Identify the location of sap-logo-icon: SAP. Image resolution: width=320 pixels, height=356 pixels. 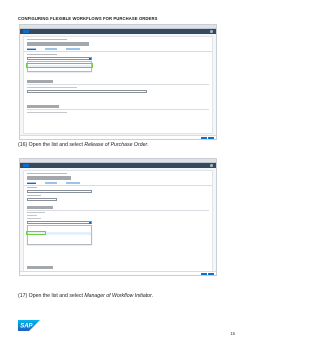
(29, 325).